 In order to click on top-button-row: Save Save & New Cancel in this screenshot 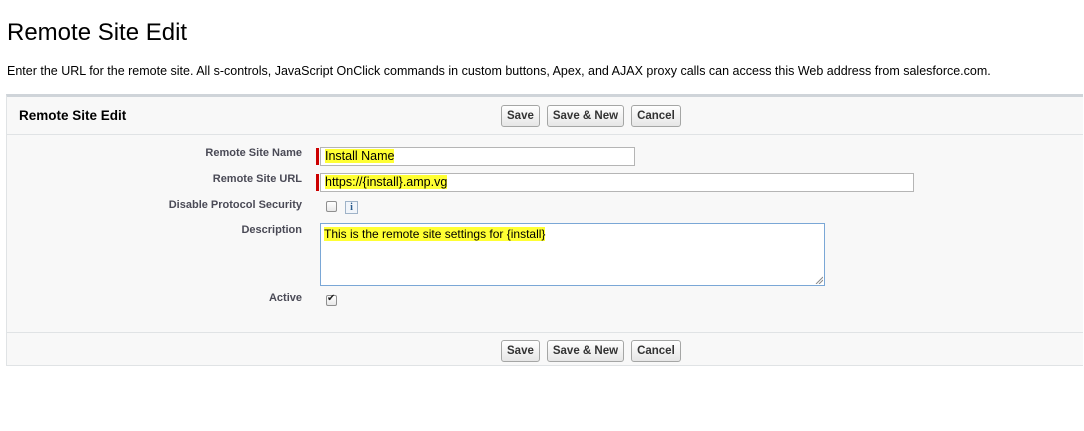, I will do `click(591, 116)`.